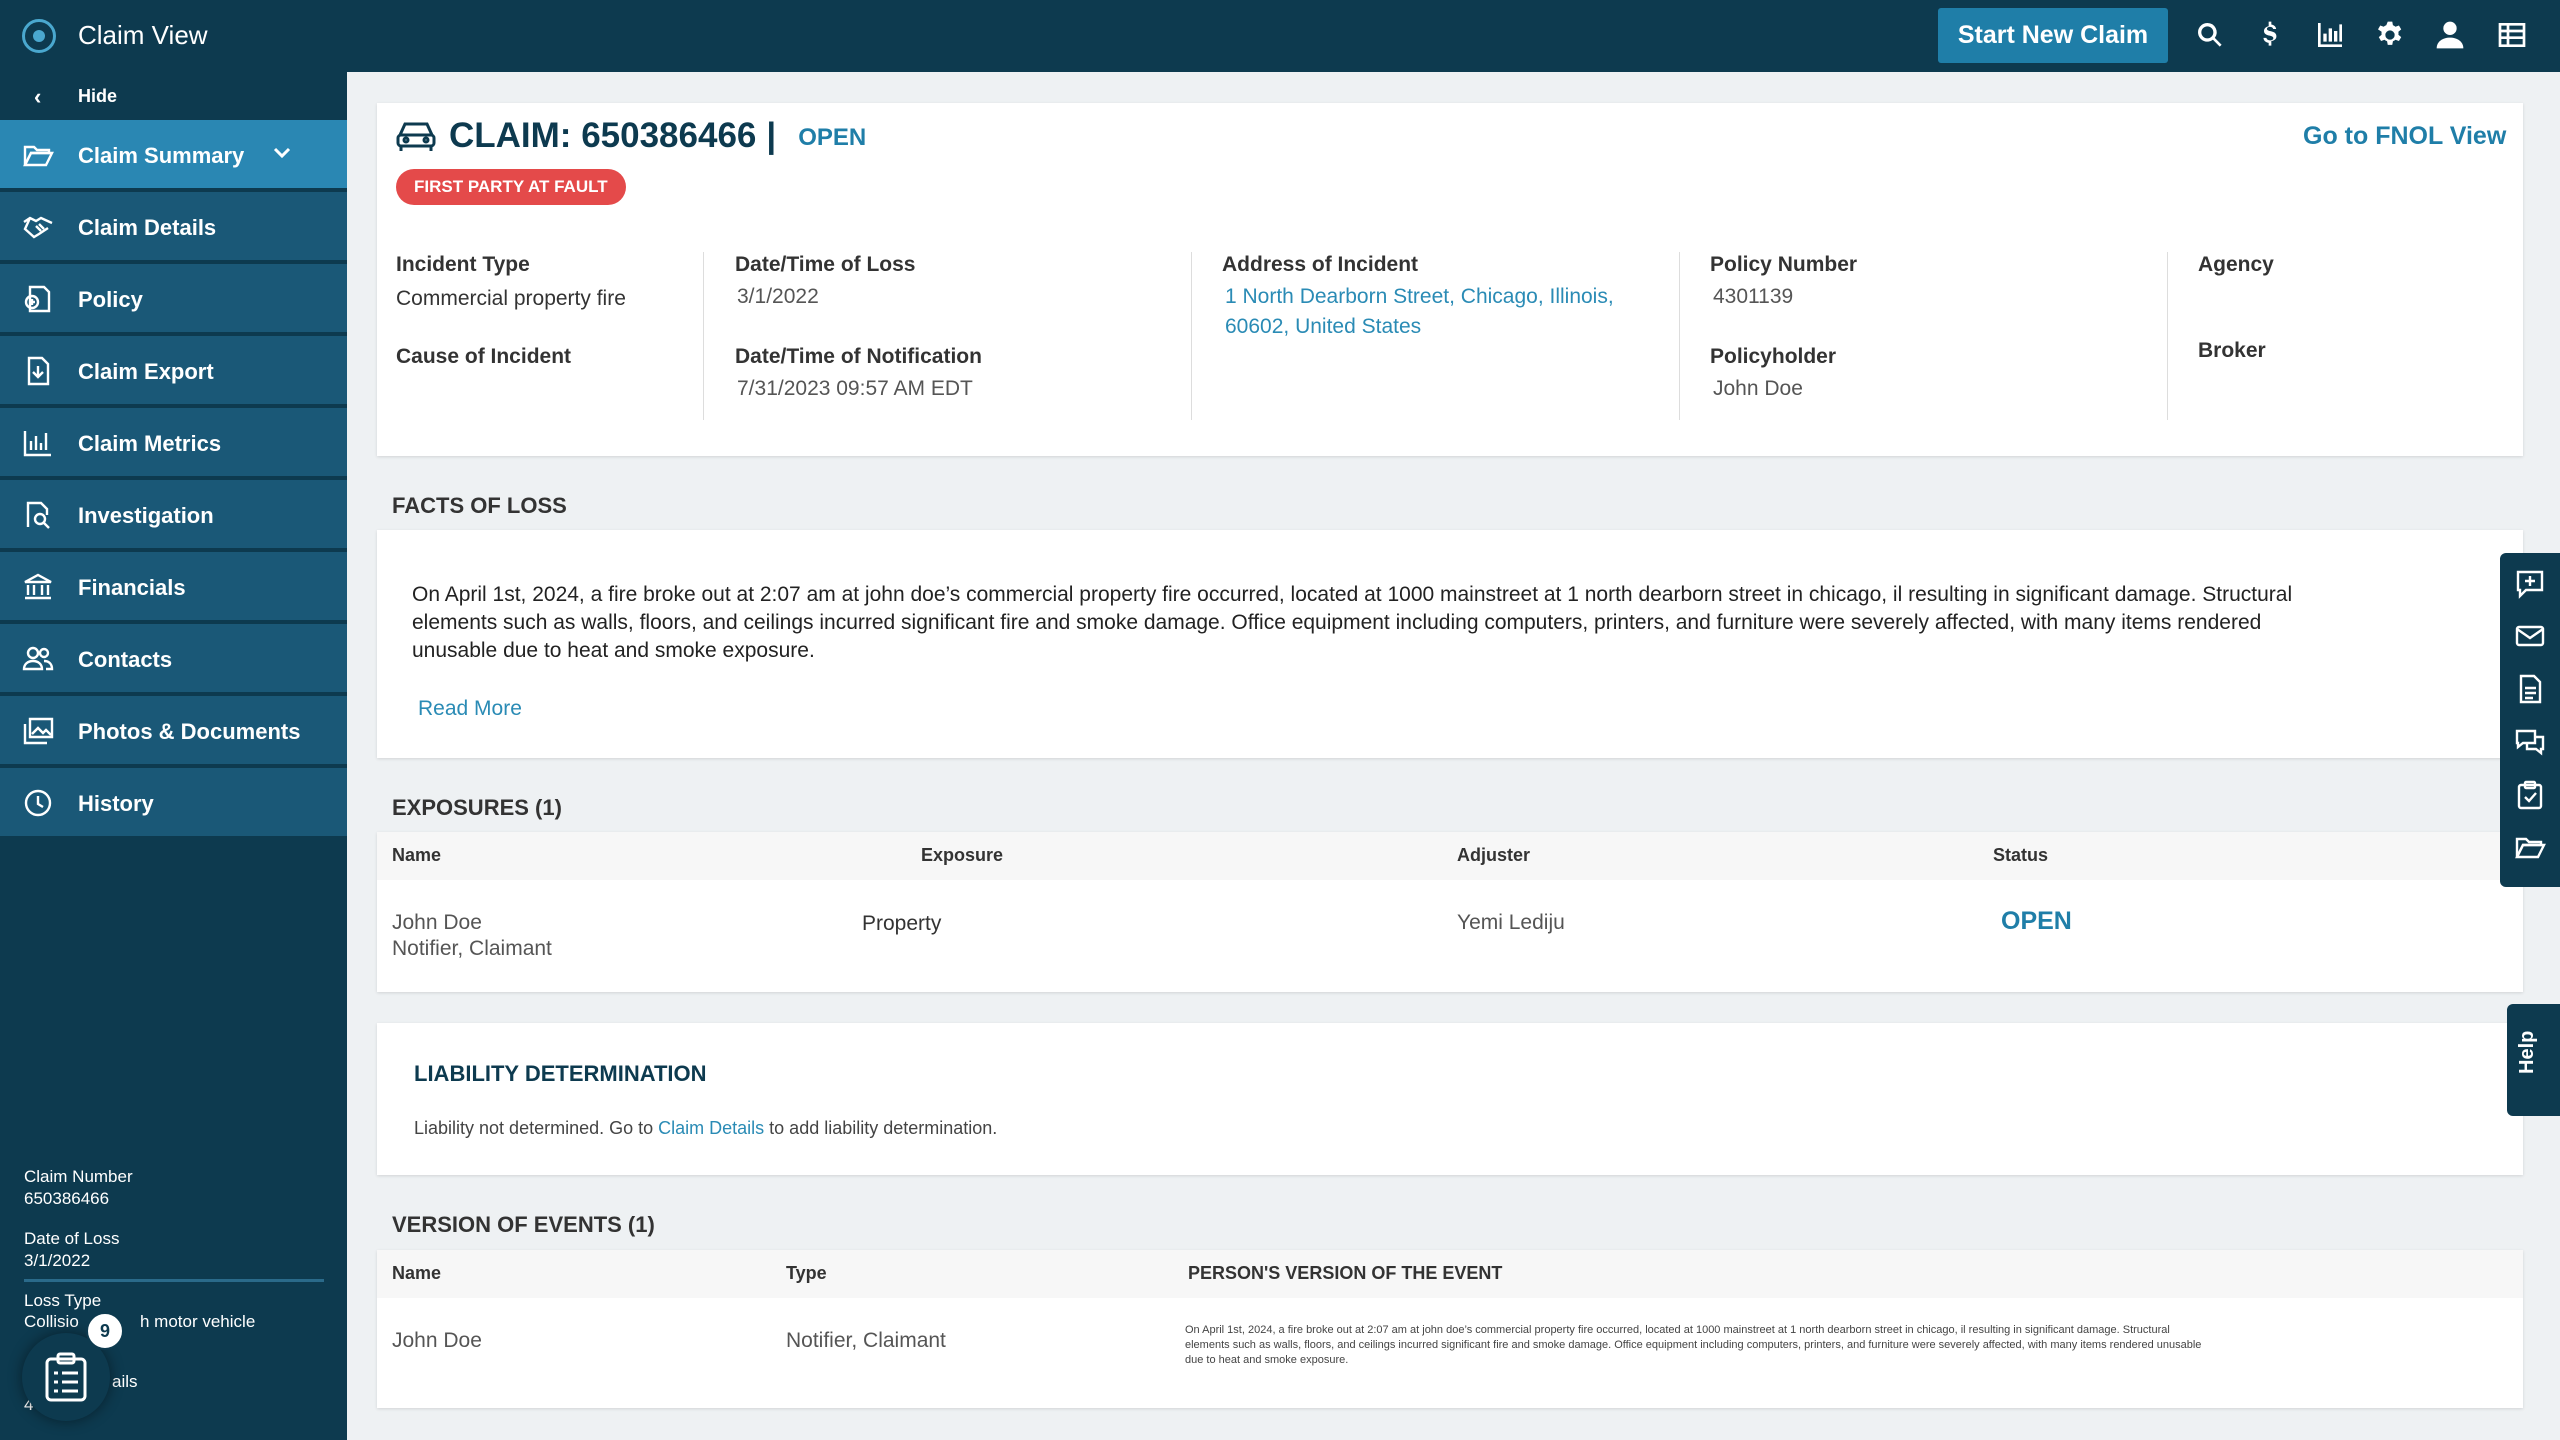 This screenshot has width=2560, height=1440. I want to click on version-header-event: PERSON'S VERSION OF THE EVENT, so click(1345, 1273).